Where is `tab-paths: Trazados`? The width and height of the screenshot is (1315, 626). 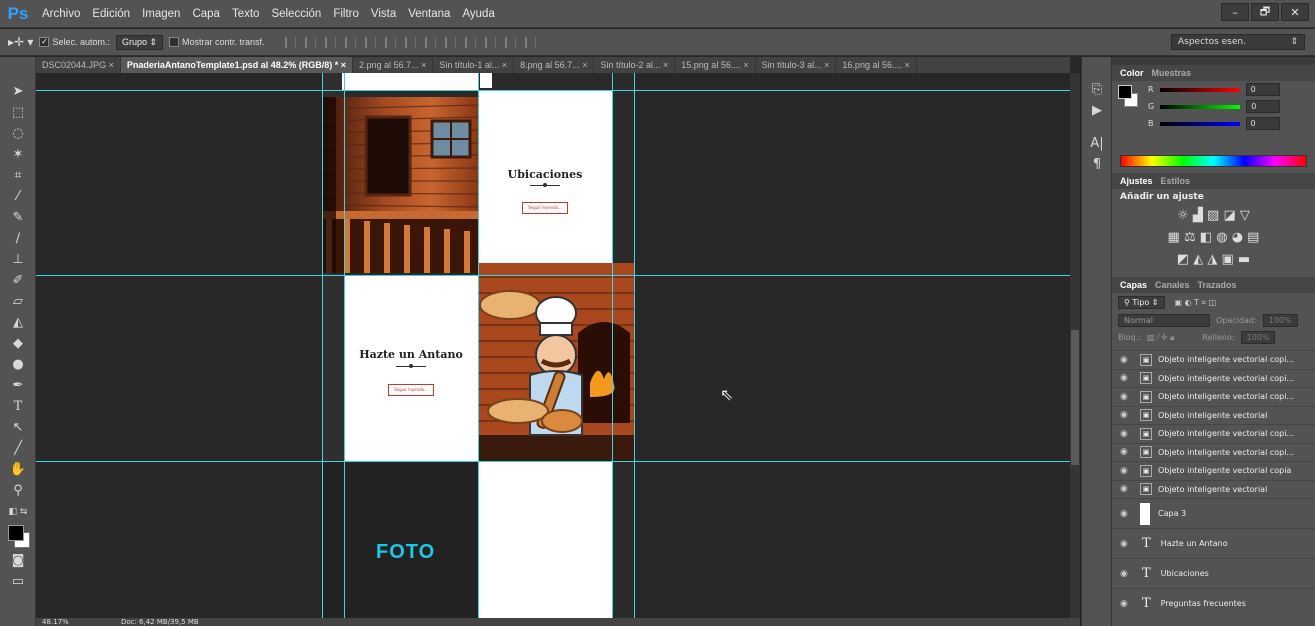
tab-paths: Trazados is located at coordinates (1217, 285).